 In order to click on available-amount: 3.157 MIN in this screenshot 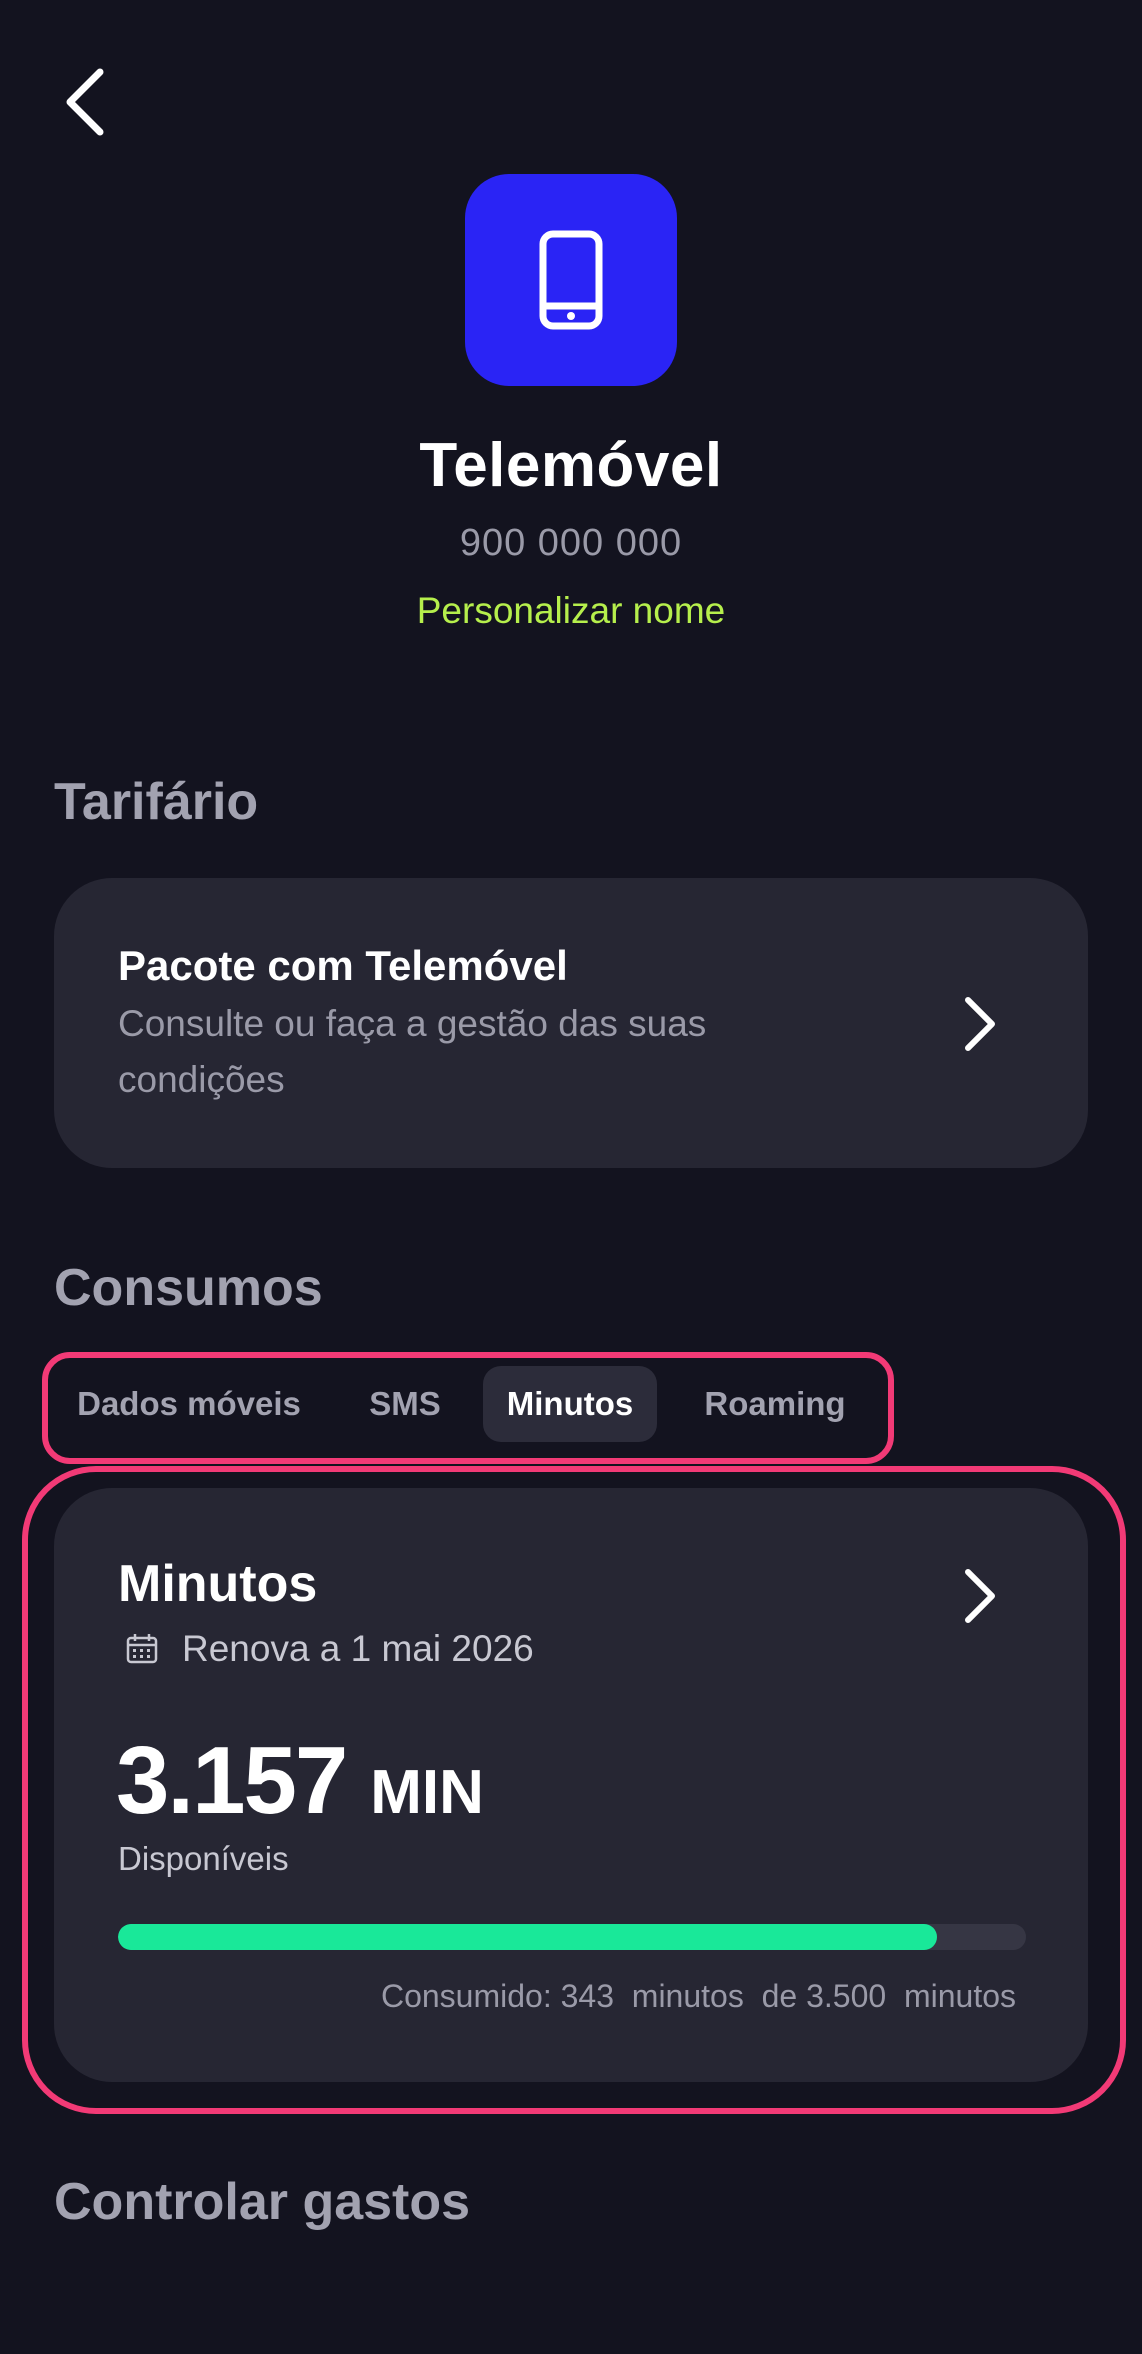, I will do `click(300, 1781)`.